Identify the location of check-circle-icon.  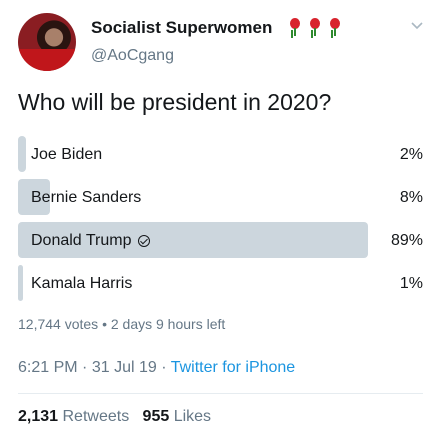
(143, 241).